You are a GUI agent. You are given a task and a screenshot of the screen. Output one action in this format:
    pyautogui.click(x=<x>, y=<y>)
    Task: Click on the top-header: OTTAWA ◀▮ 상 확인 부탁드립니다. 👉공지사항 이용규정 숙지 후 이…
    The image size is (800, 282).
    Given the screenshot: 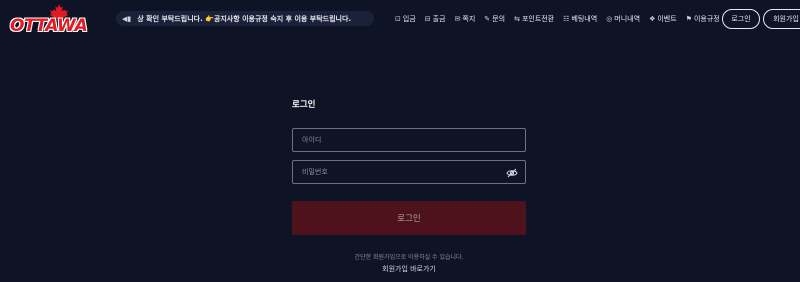 What is the action you would take?
    pyautogui.click(x=400, y=19)
    